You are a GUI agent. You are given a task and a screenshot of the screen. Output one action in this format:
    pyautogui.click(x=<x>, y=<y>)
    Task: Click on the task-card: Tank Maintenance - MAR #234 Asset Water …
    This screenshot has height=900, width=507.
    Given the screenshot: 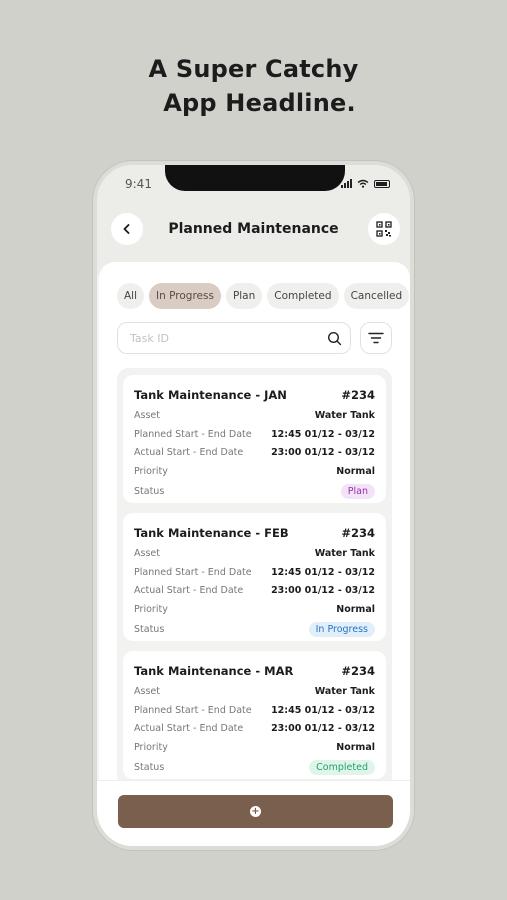 What is the action you would take?
    pyautogui.click(x=254, y=715)
    